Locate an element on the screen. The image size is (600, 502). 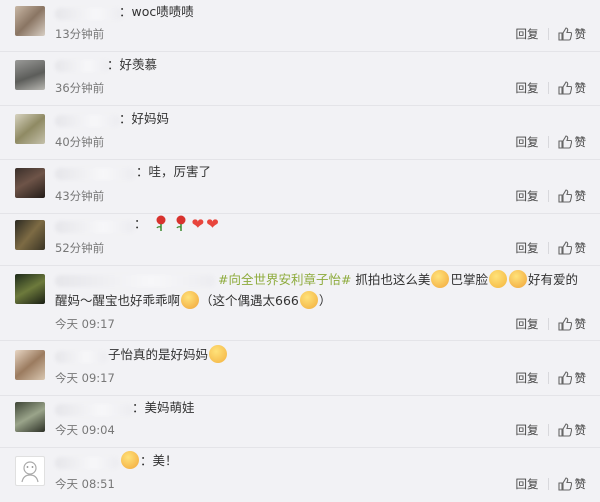
comment-item: ：美妈萌娃 今天 09:04 回复 赞 is located at coordinates (300, 422).